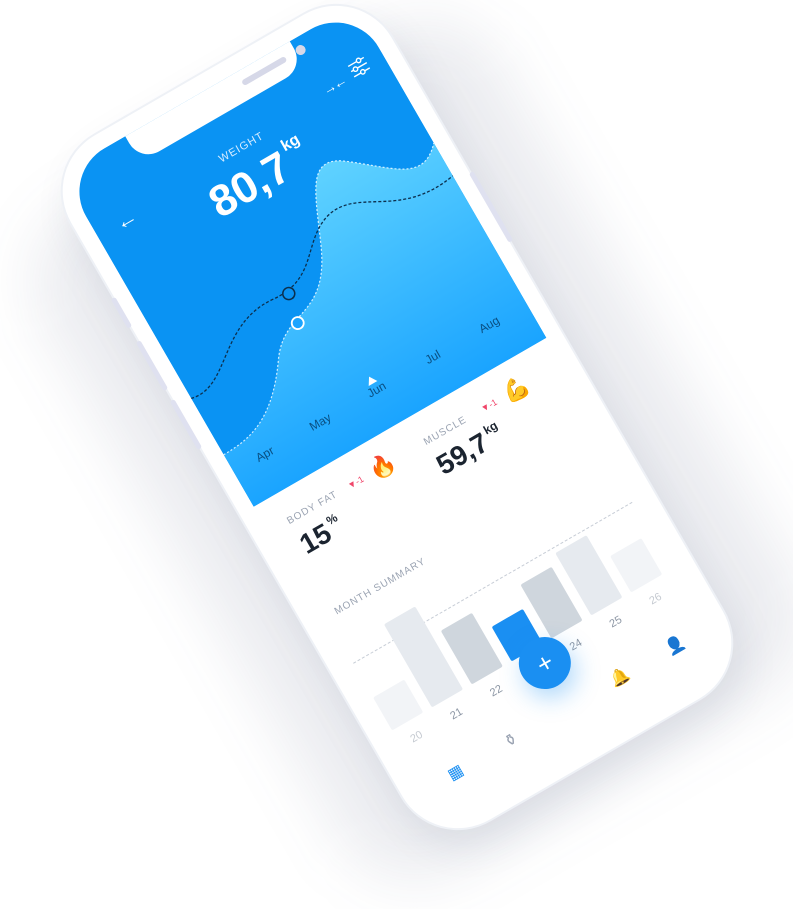 The width and height of the screenshot is (793, 909). What do you see at coordinates (620, 677) in the screenshot?
I see `bell-icon: 🔔` at bounding box center [620, 677].